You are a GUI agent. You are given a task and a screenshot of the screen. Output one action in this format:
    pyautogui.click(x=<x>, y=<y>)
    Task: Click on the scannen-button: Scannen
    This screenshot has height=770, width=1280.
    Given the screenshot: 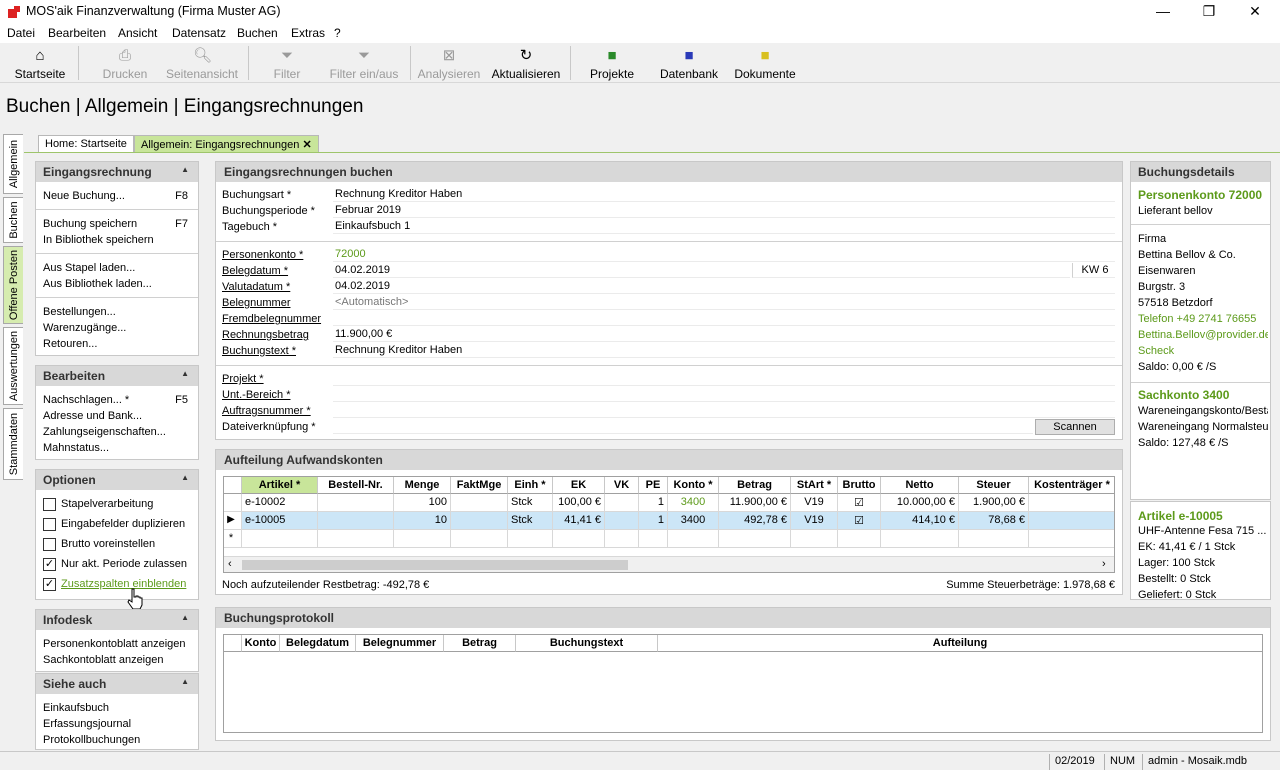 What is the action you would take?
    pyautogui.click(x=1075, y=427)
    